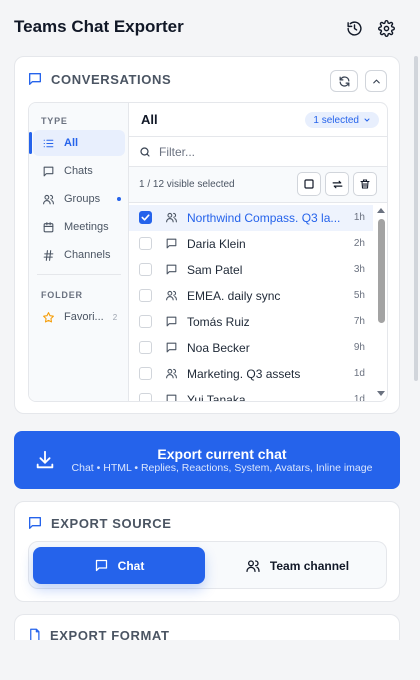  I want to click on scrollbar-thumb, so click(381, 271).